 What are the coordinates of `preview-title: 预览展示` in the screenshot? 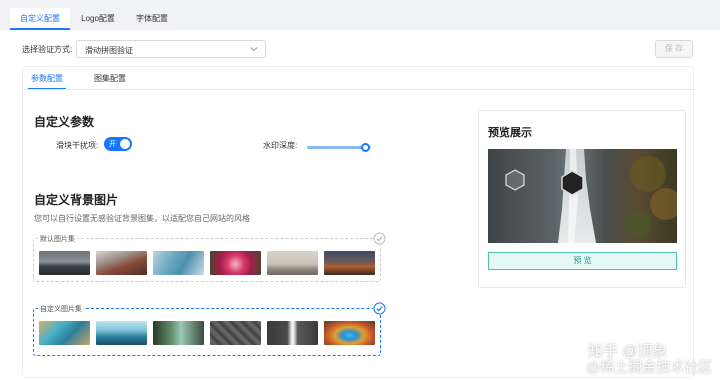 It's located at (510, 133).